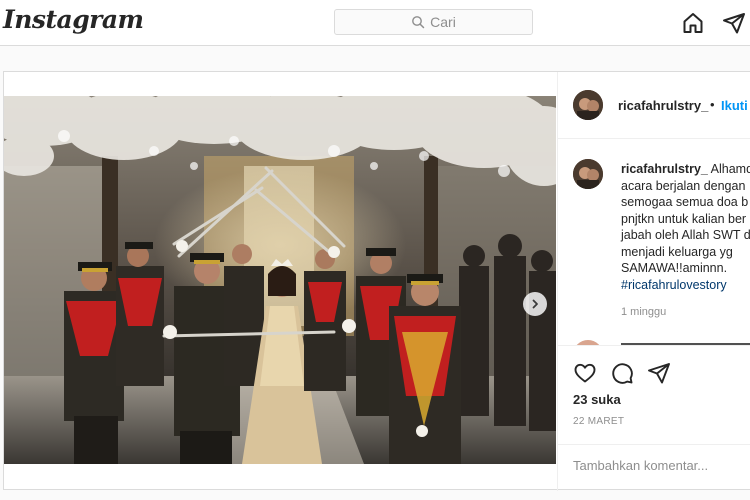 This screenshot has width=750, height=500. I want to click on search-box: Cari, so click(433, 22).